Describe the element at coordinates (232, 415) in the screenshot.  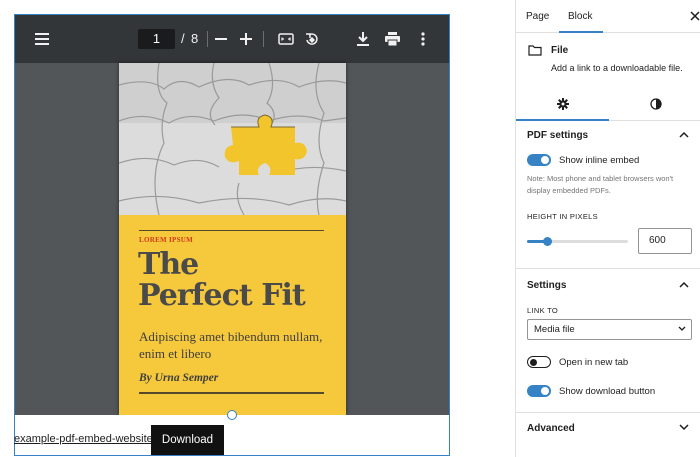
I see `embed-resize-handle` at that location.